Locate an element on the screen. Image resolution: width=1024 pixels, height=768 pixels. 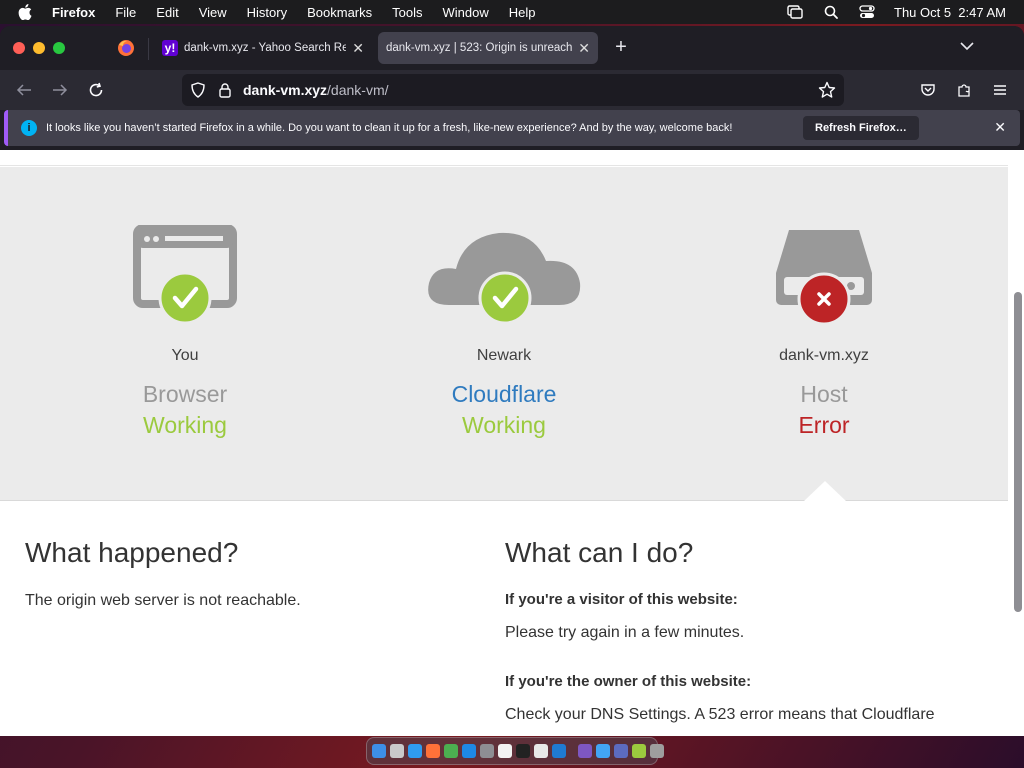
navigation-toolbar: dank-vm.xyz/dank-vm/ is located at coordinates (512, 90).